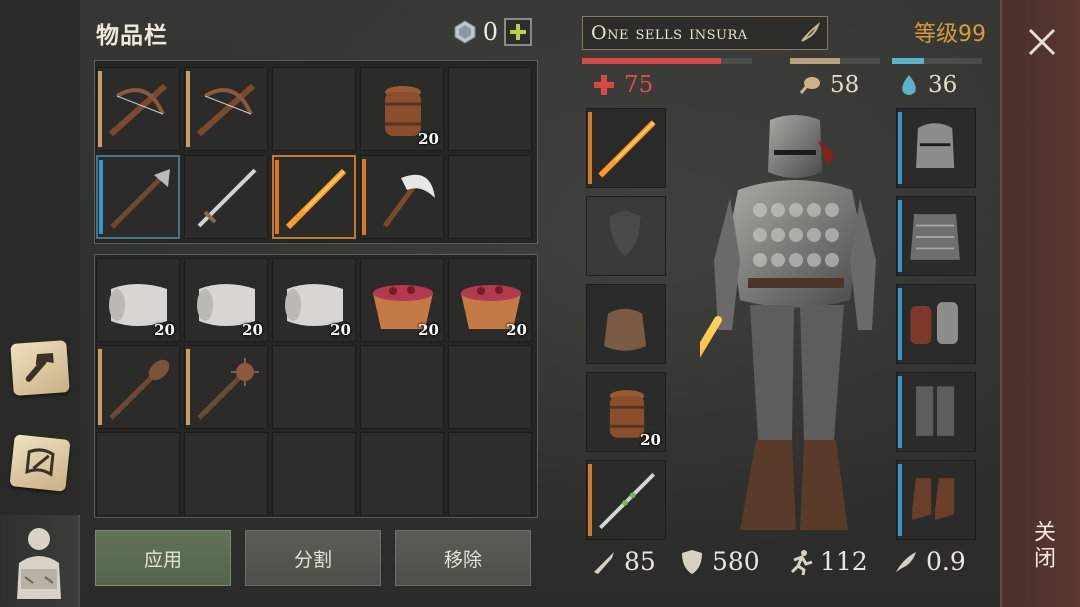 This screenshot has height=607, width=1080. I want to click on equip-left-slot-3: 20, so click(626, 412).